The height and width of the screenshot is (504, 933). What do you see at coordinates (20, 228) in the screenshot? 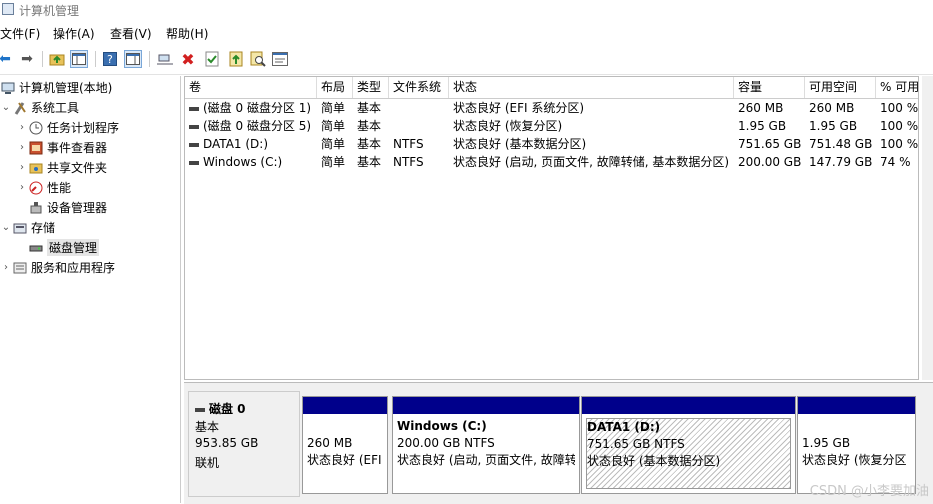
I see `storage-icon` at bounding box center [20, 228].